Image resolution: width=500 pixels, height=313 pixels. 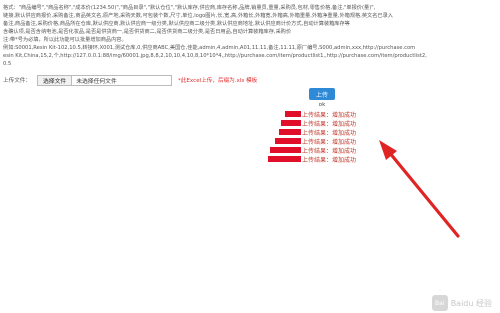 I want to click on watermark-text: Baidu 经验, so click(x=471, y=303).